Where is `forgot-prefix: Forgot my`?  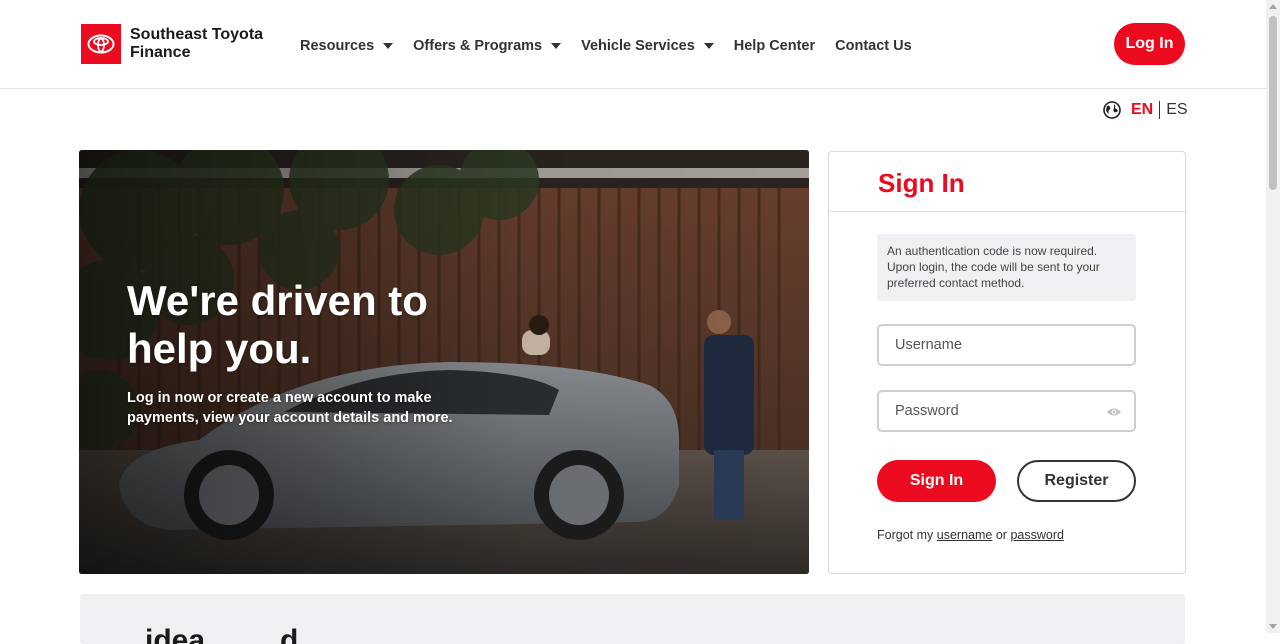
forgot-prefix: Forgot my is located at coordinates (905, 535).